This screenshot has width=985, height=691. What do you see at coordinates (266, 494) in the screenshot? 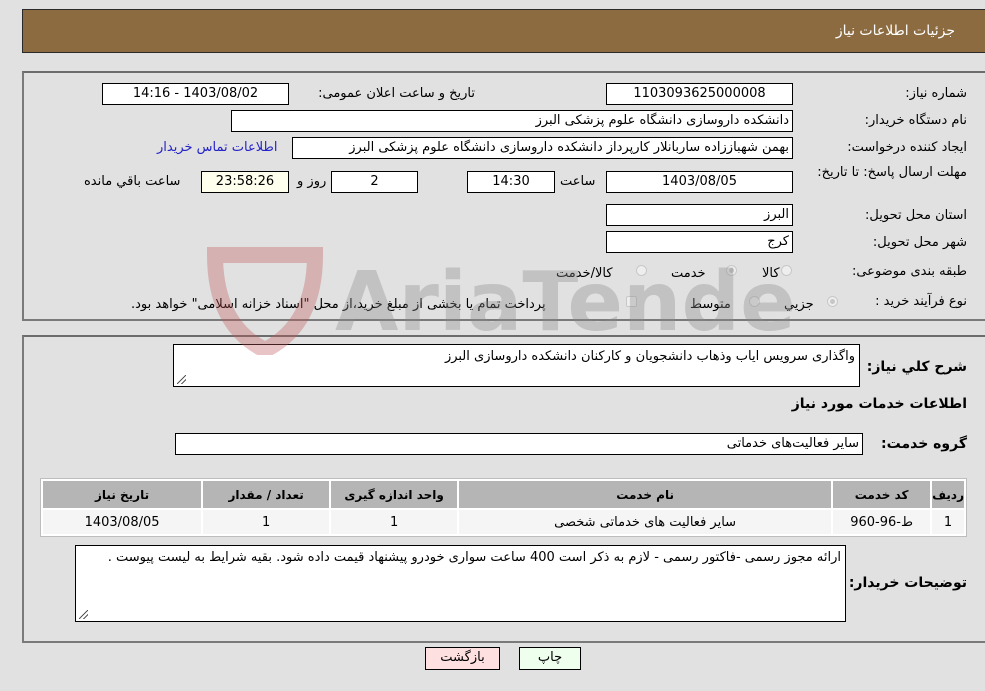
I see `col-quantity: تعداد / مقدار` at bounding box center [266, 494].